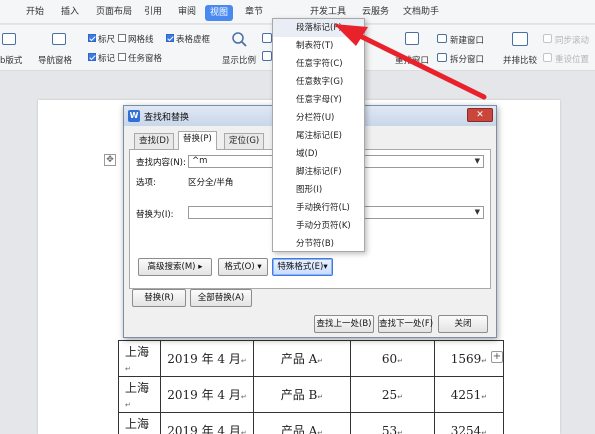  Describe the element at coordinates (318, 154) in the screenshot. I see `menu-item-field: 域(D)` at that location.